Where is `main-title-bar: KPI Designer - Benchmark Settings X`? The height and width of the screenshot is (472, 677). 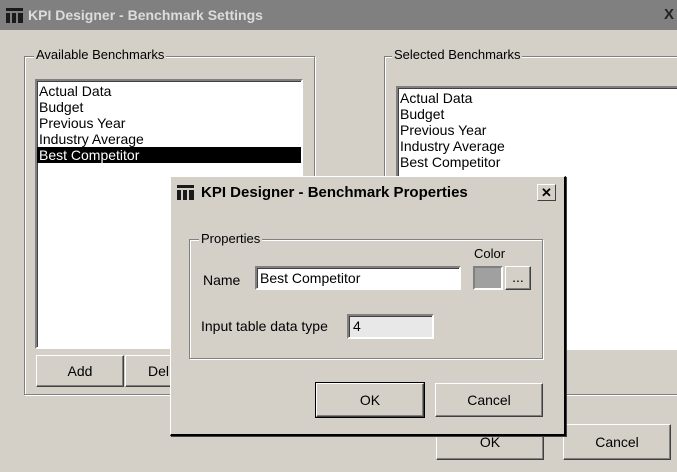
main-title-bar: KPI Designer - Benchmark Settings X is located at coordinates (338, 15).